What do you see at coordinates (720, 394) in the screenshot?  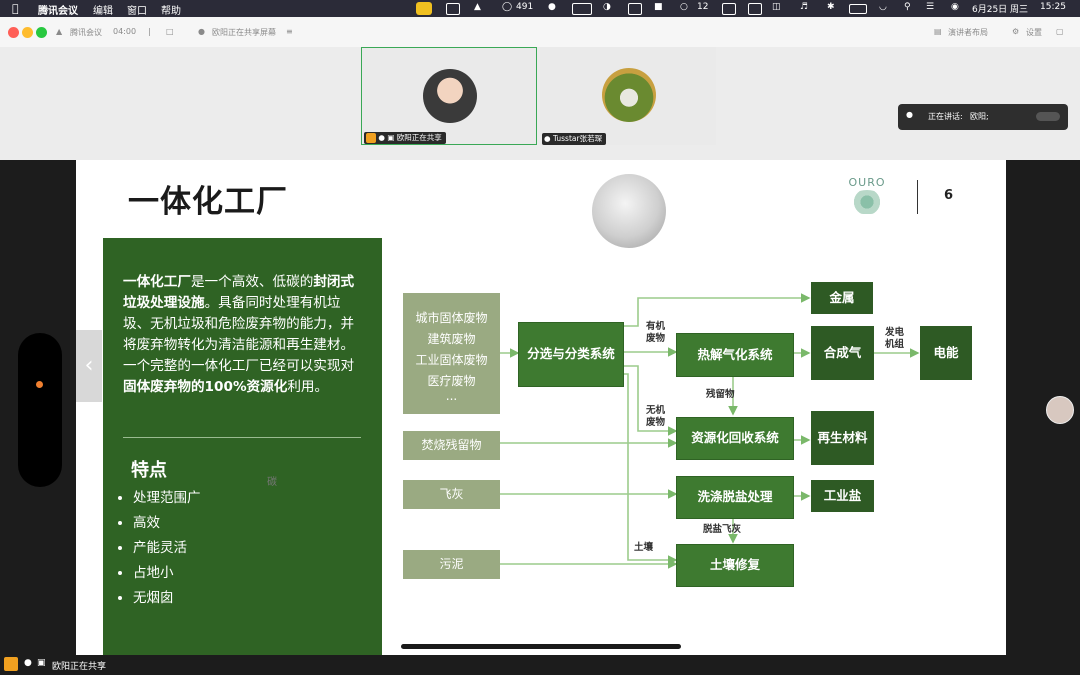 I see `label-residue: 残留物` at bounding box center [720, 394].